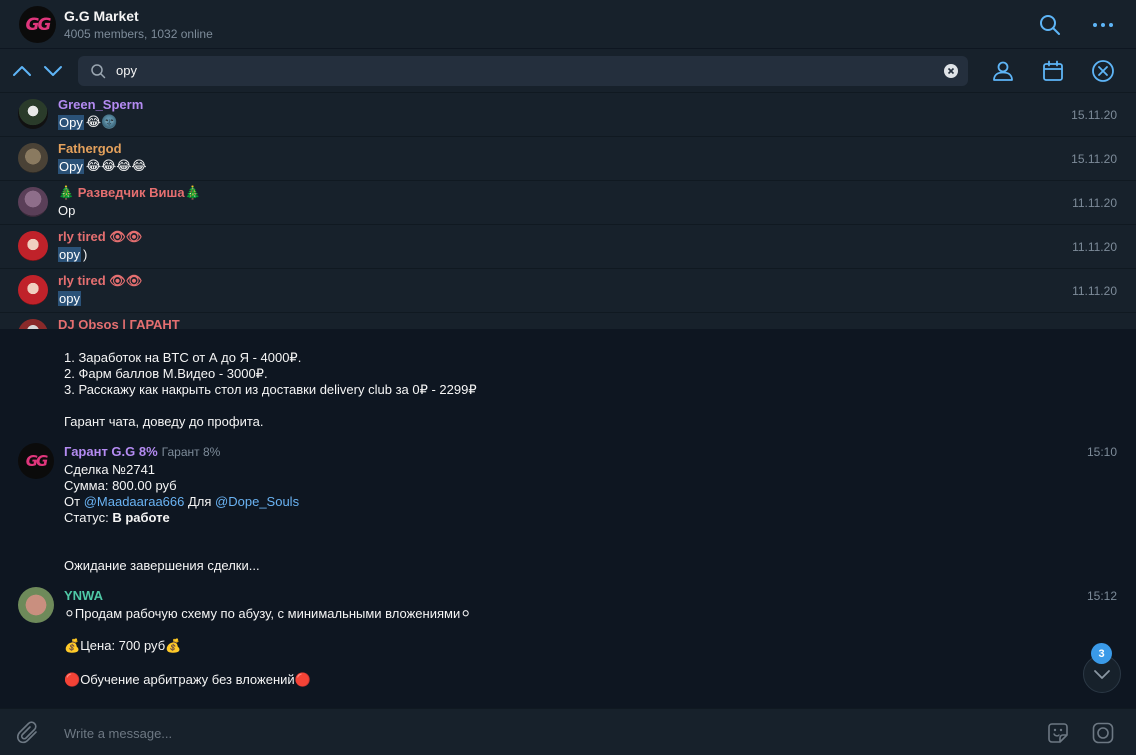 This screenshot has height=755, width=1136. Describe the element at coordinates (1103, 71) in the screenshot. I see `close-search-icon` at that location.